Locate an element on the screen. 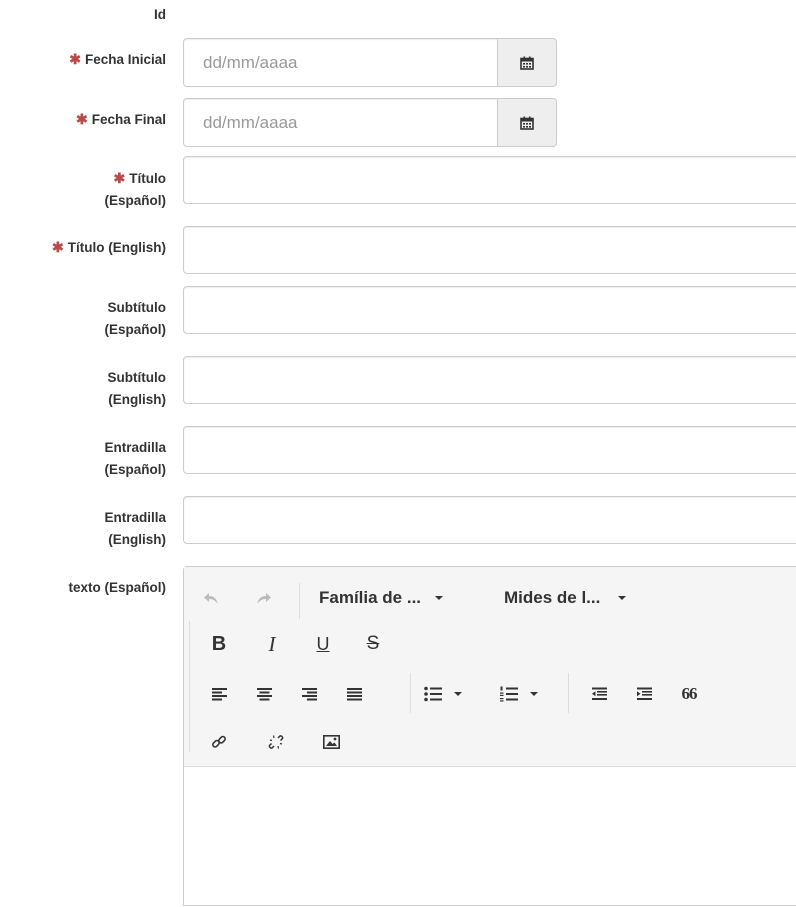  fecha-final-label: ✱ Fecha Final is located at coordinates (121, 119).